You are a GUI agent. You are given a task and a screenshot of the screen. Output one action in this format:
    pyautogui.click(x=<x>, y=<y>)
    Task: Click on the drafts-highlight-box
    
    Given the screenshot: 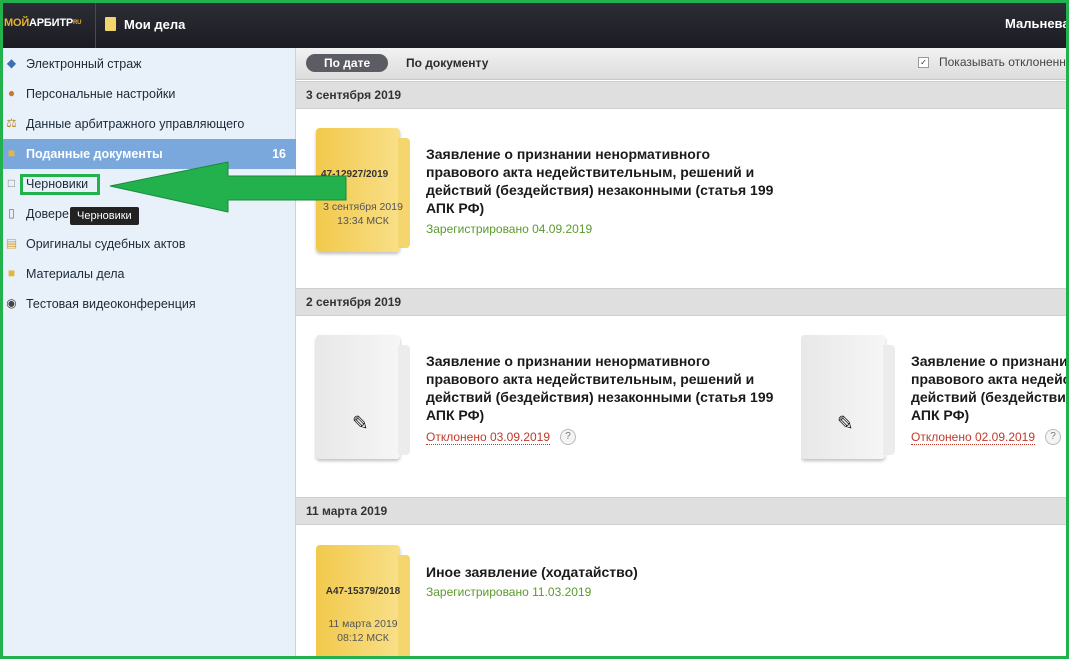 What is the action you would take?
    pyautogui.click(x=60, y=184)
    